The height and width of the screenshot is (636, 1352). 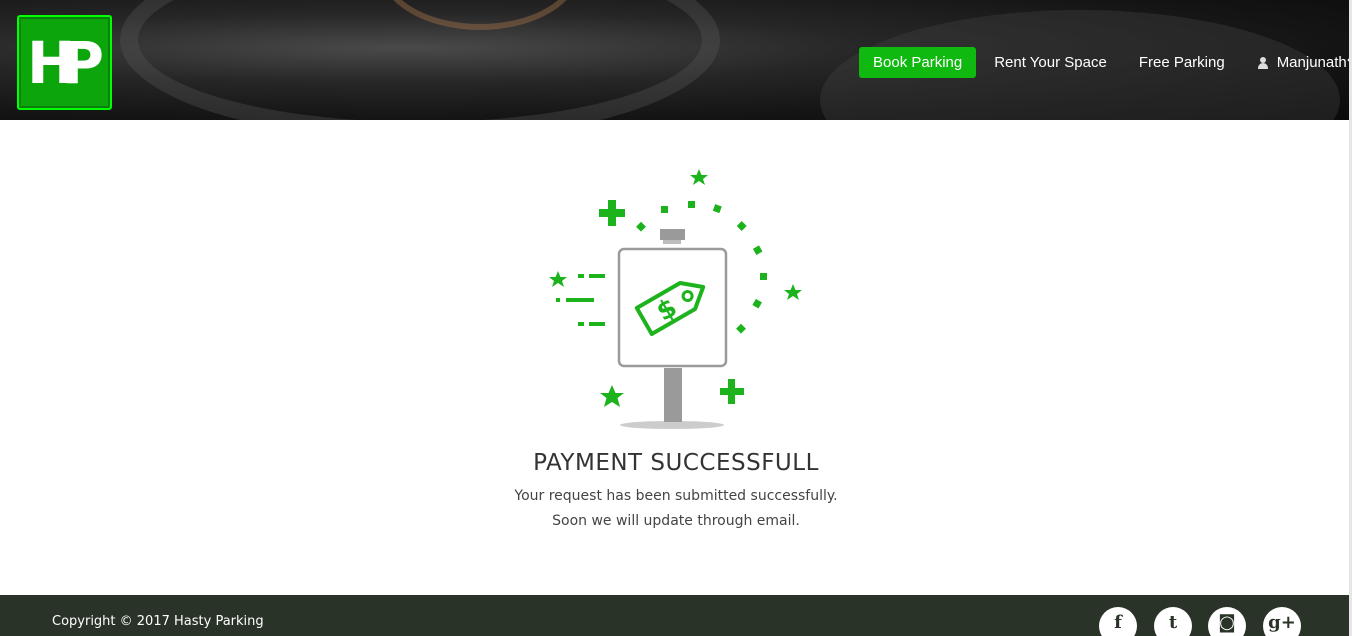 I want to click on nav-rent-your-space: Rent Your Space, so click(x=1050, y=62).